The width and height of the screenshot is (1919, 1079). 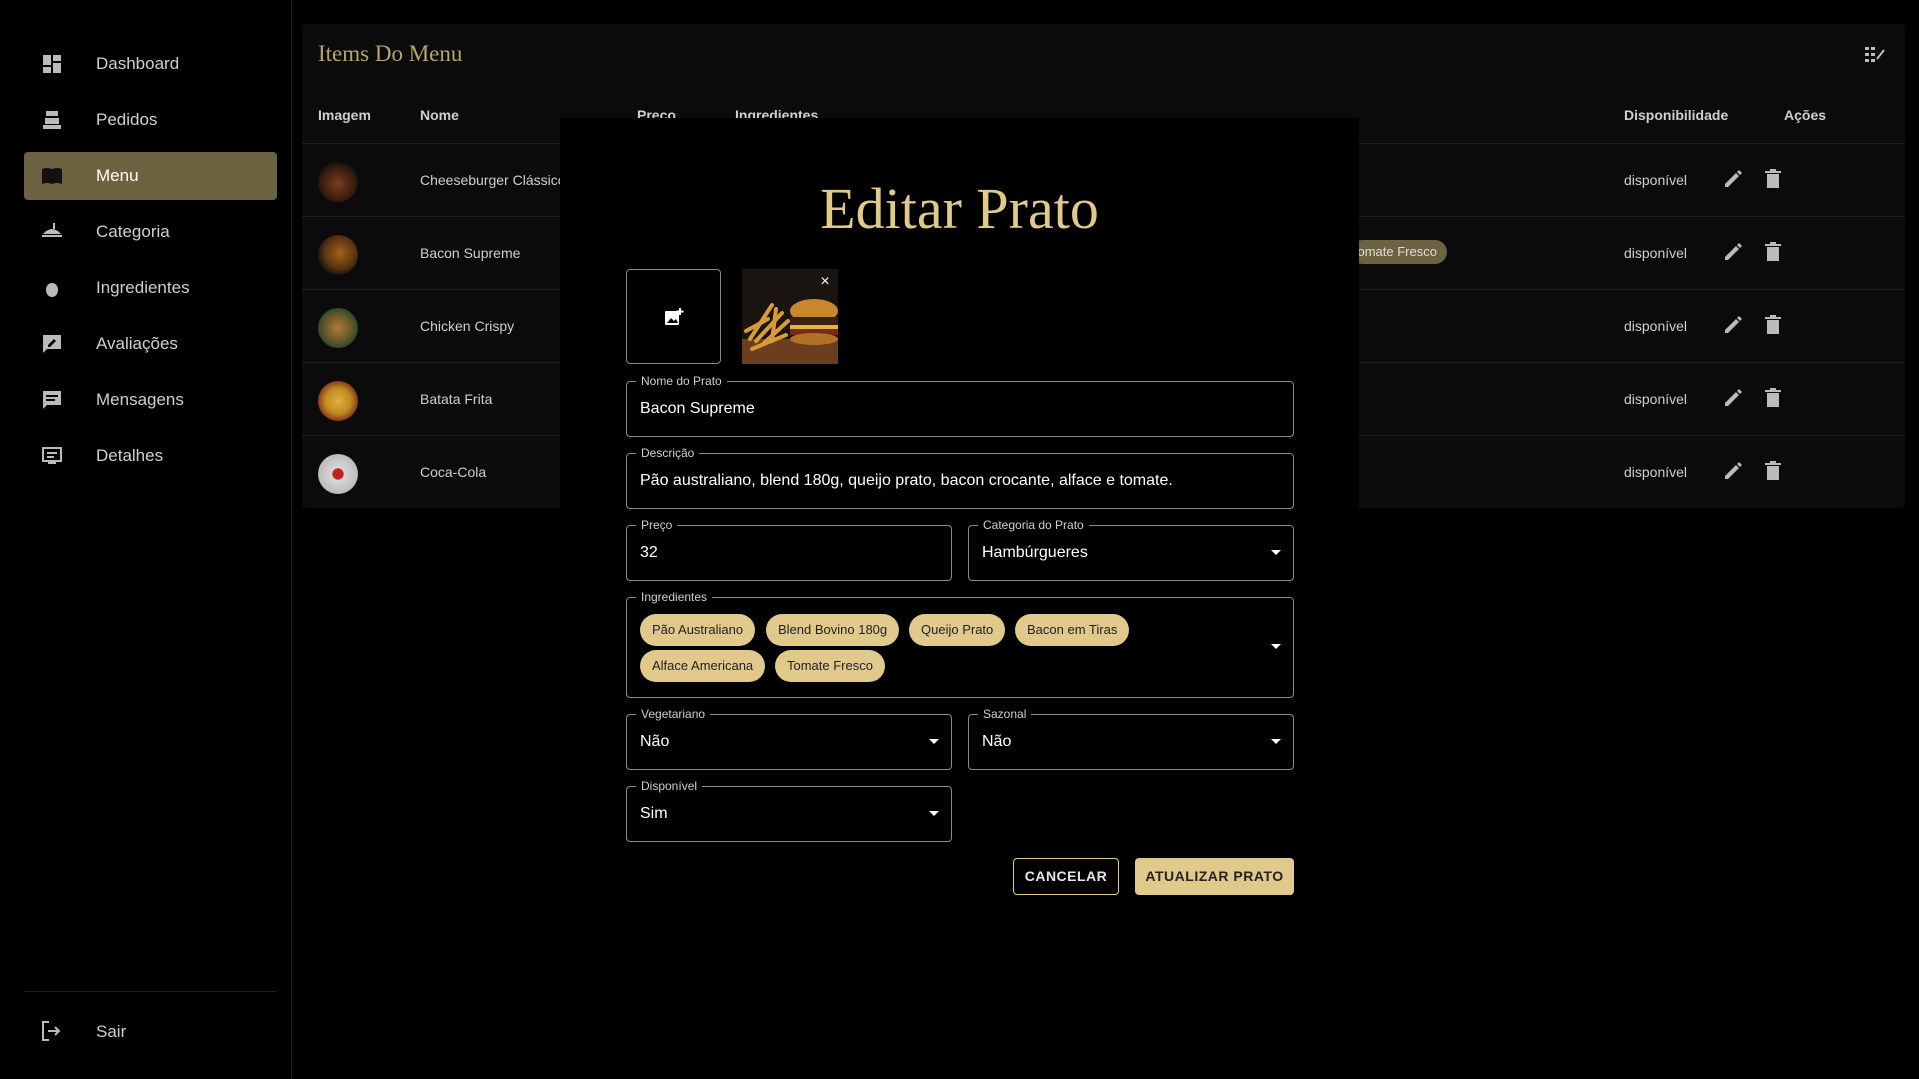 What do you see at coordinates (681, 381) in the screenshot?
I see `dish-name-label: Nome do Prato` at bounding box center [681, 381].